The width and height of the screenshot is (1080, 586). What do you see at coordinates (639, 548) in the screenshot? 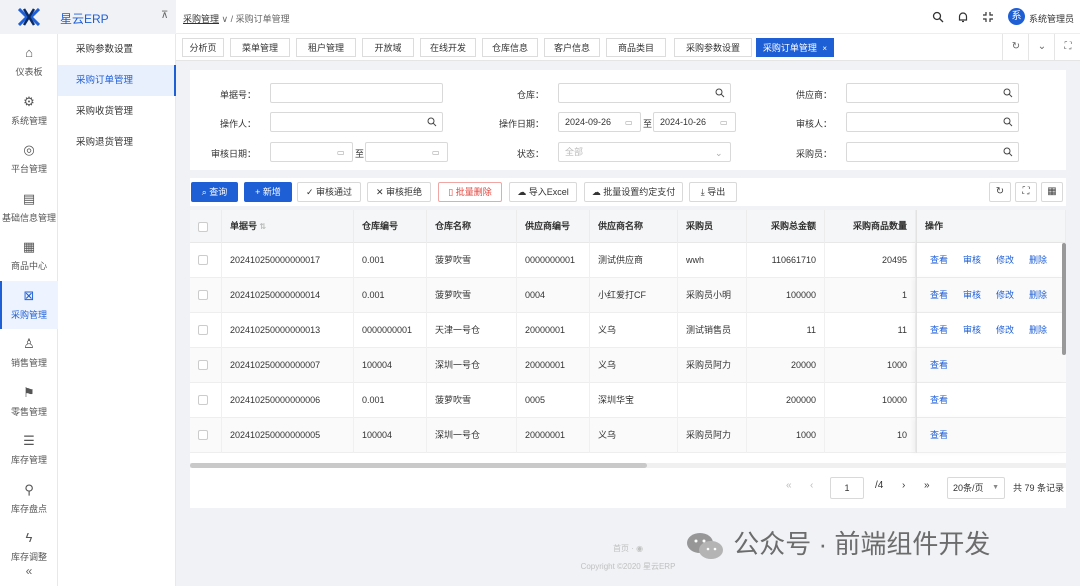
I see `github-icon: ◉` at bounding box center [639, 548].